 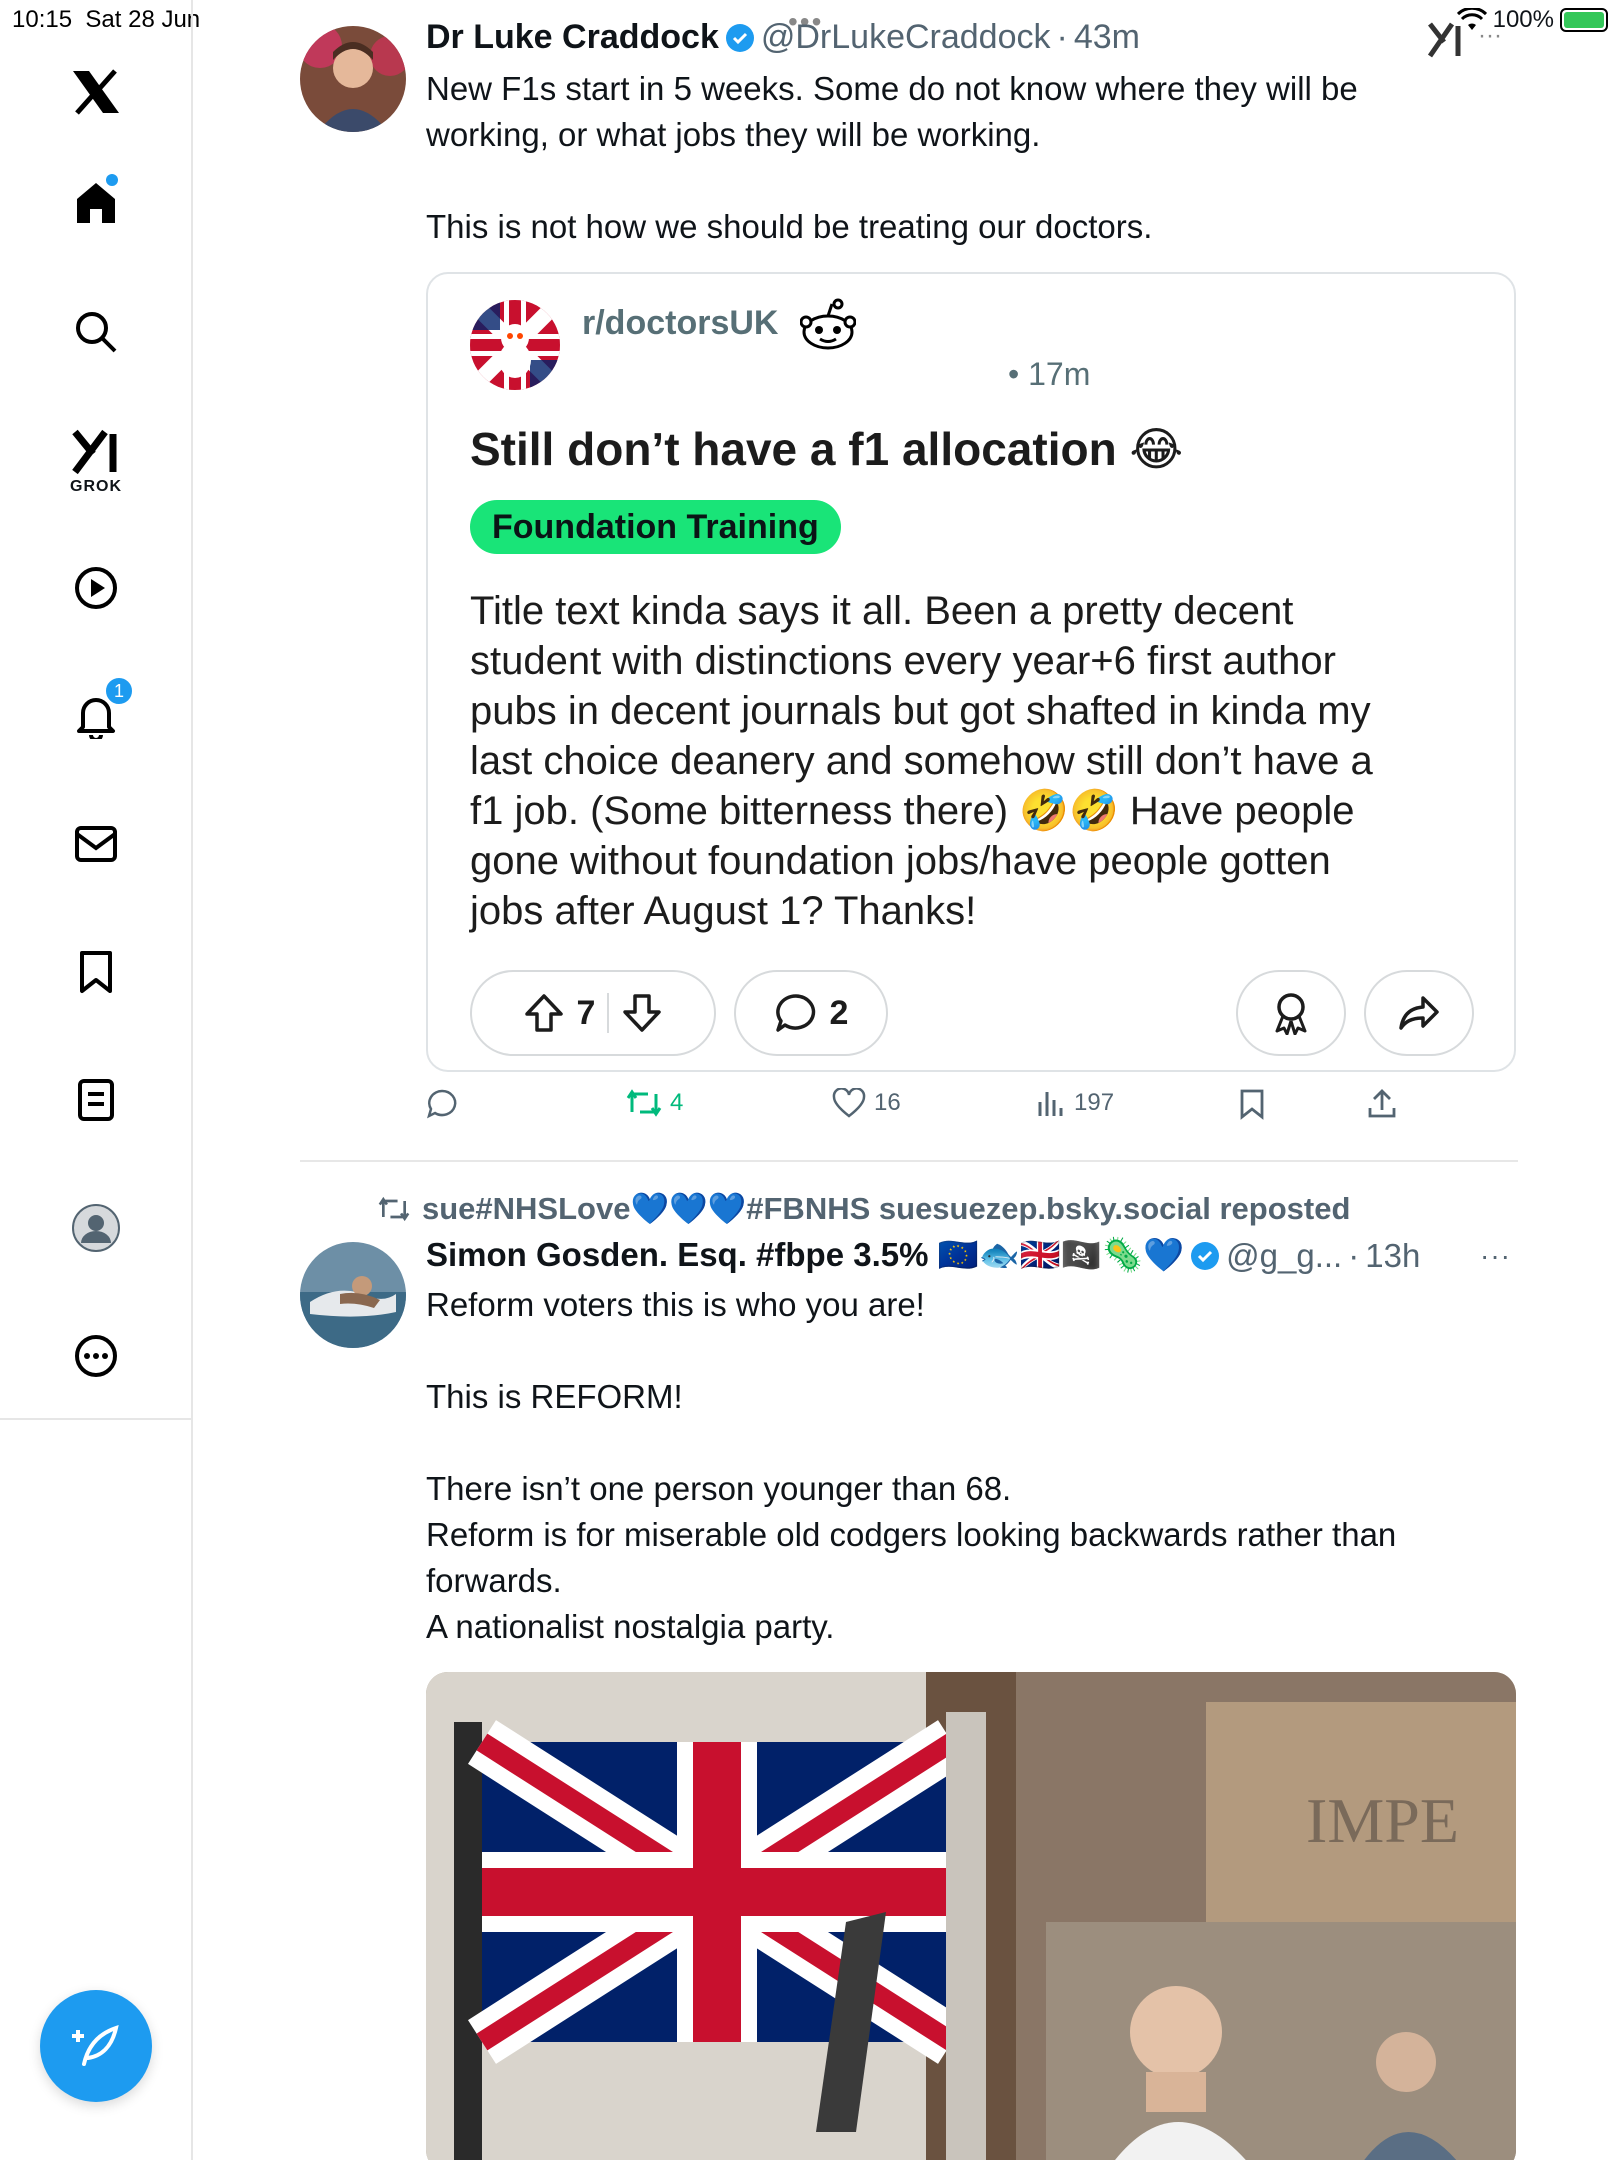 I want to click on share-arrow-icon, so click(x=1419, y=1013).